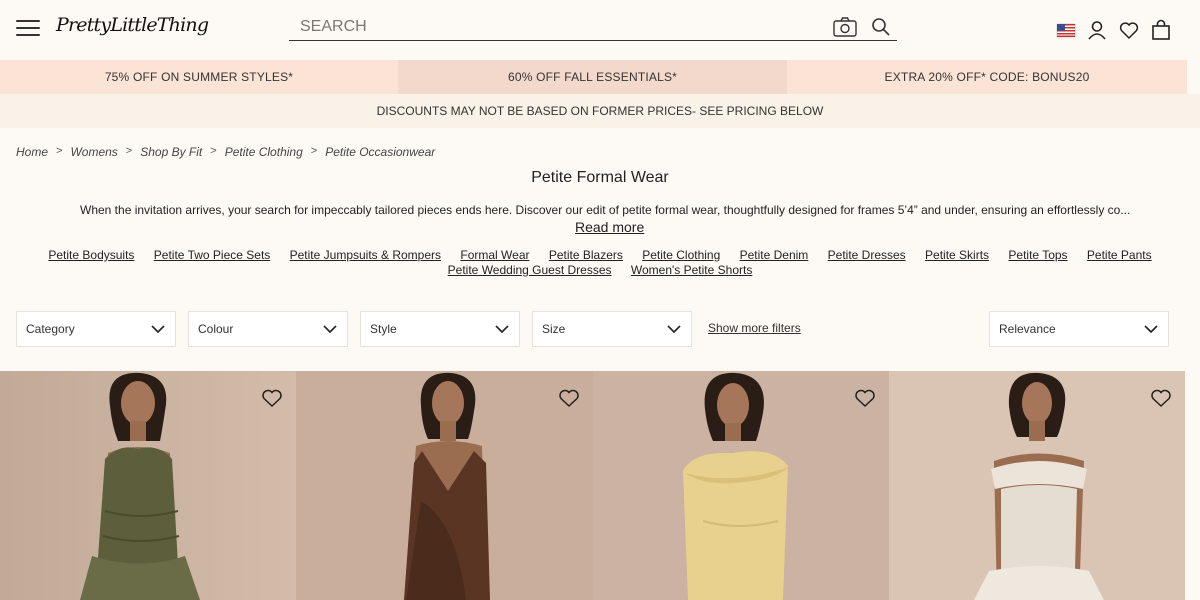 This screenshot has width=1200, height=600. Describe the element at coordinates (987, 77) in the screenshot. I see `promo-code: EXTRA 20% OFF* CODE: BONUS20` at that location.